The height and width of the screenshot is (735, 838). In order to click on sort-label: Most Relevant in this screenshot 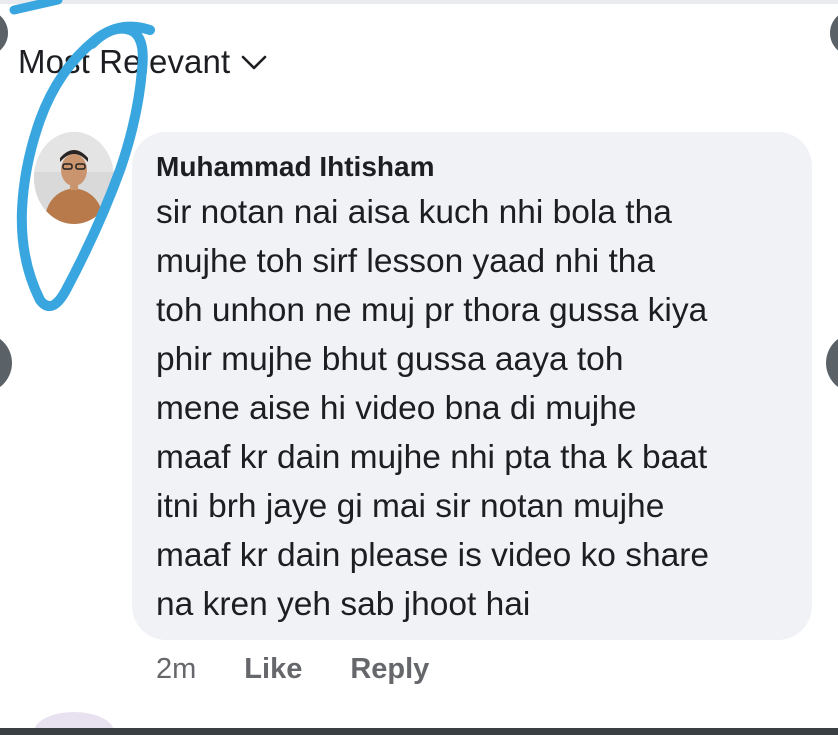, I will do `click(124, 61)`.